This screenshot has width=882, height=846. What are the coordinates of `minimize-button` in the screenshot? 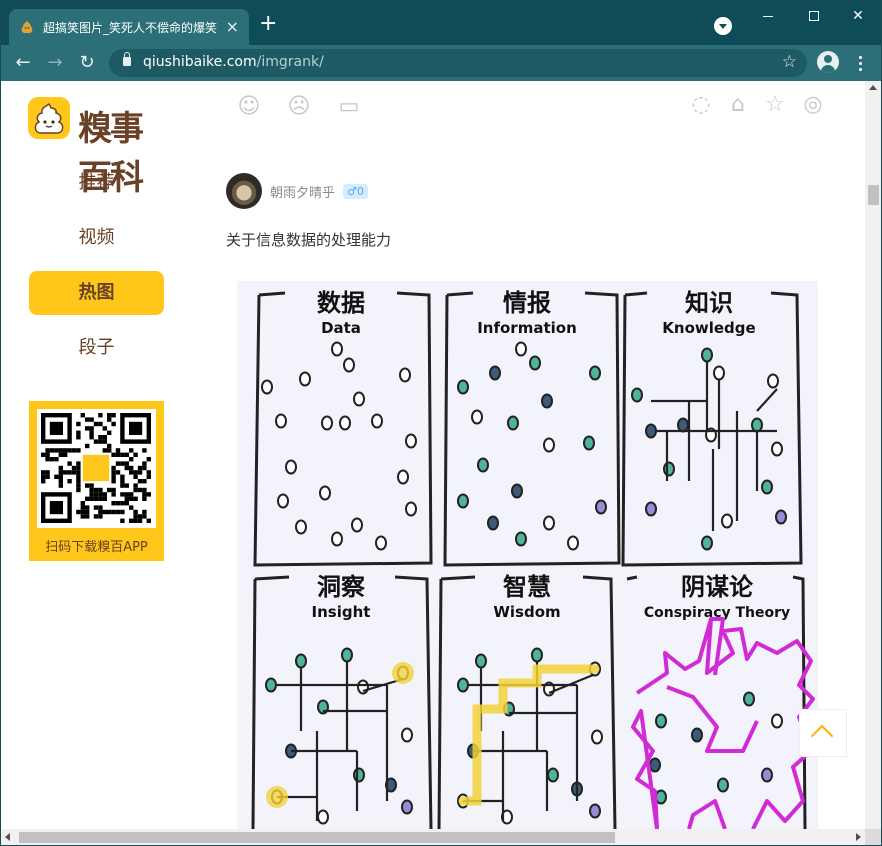 It's located at (768, 16).